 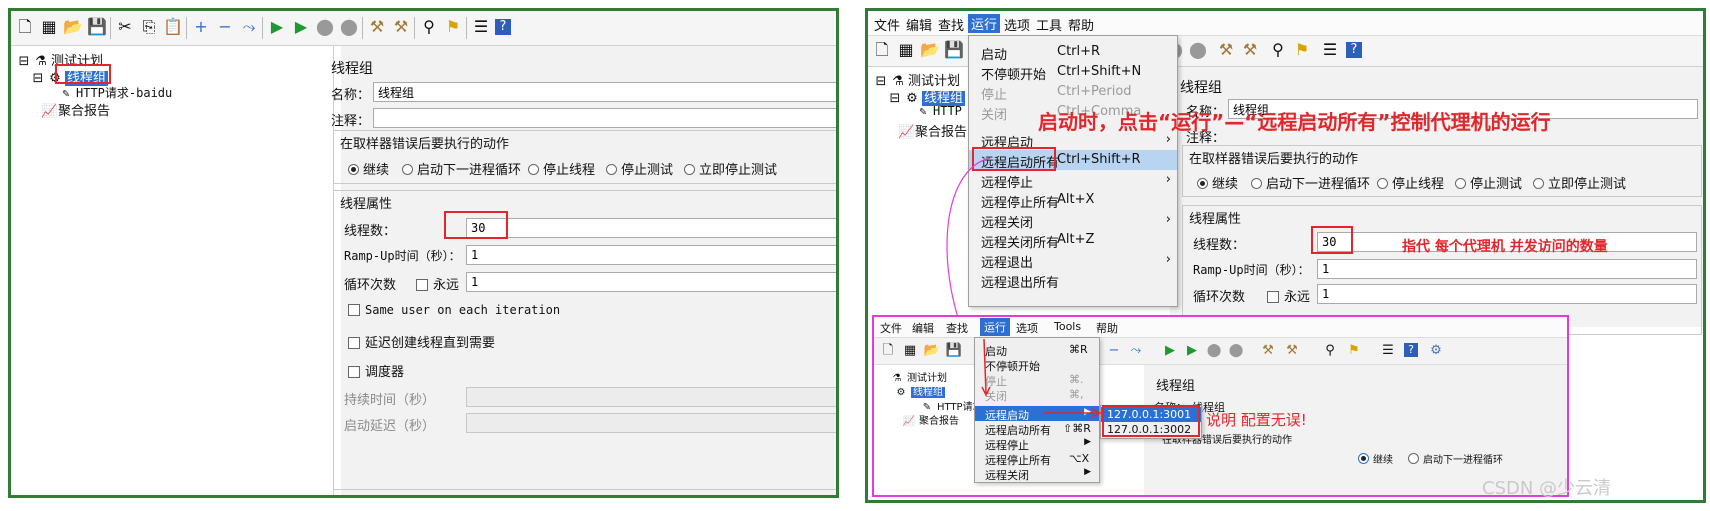 I want to click on comment-input, so click(x=604, y=118).